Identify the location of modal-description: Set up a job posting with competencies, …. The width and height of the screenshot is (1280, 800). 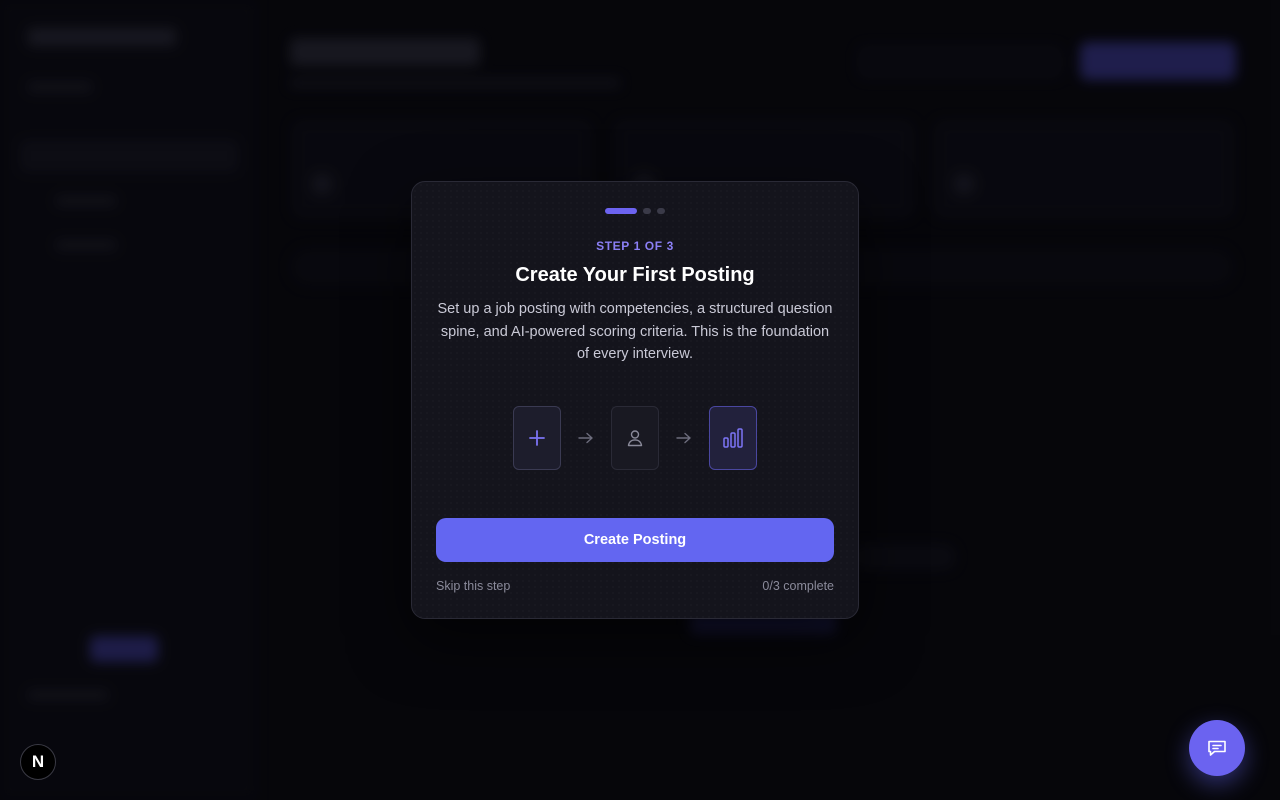
(635, 331).